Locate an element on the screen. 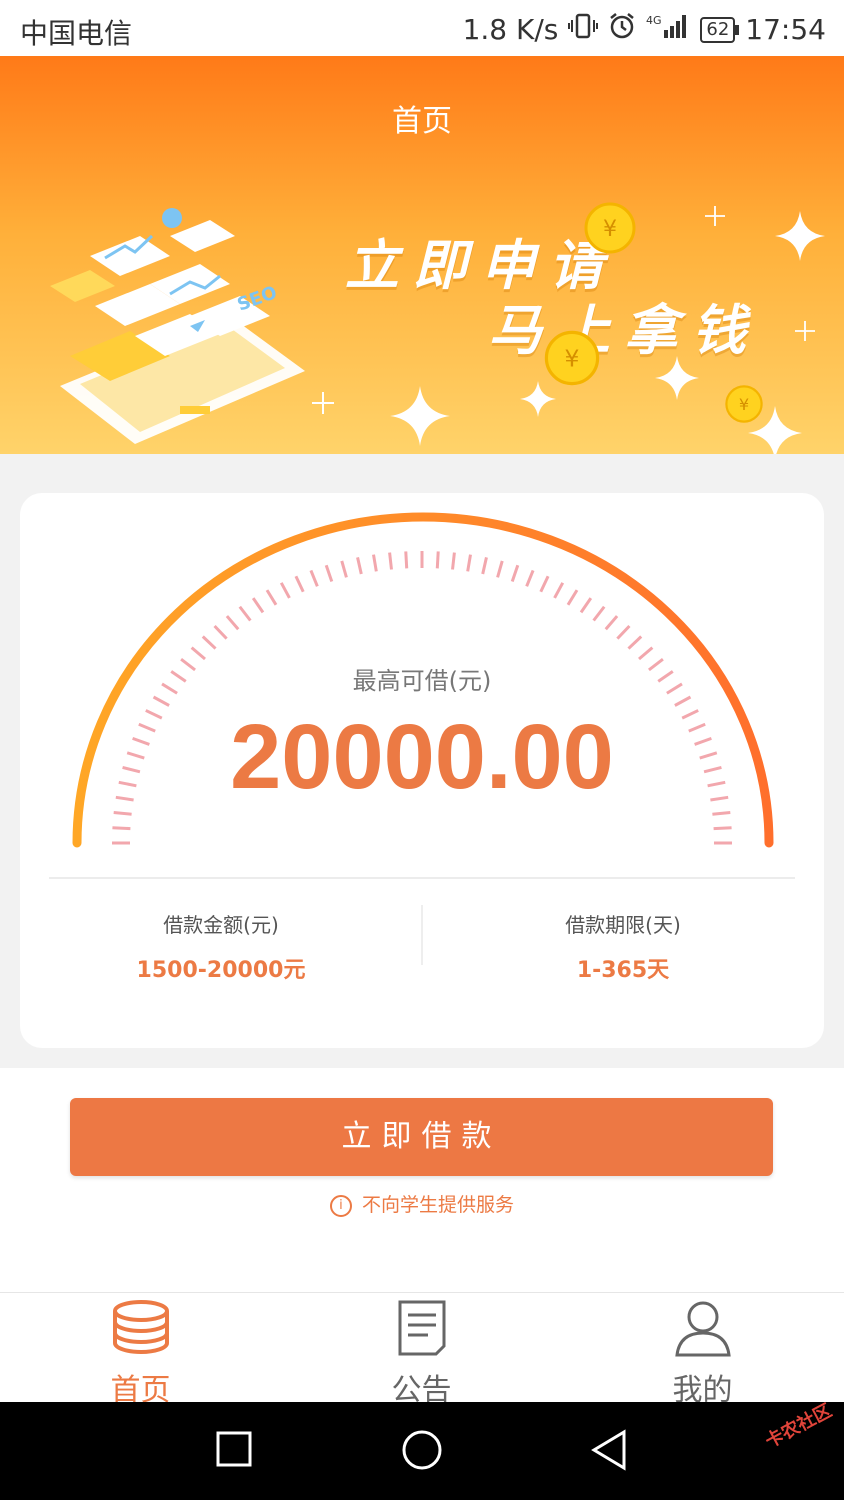 The height and width of the screenshot is (1500, 844). amount-label: 借款金额(元) is located at coordinates (221, 925).